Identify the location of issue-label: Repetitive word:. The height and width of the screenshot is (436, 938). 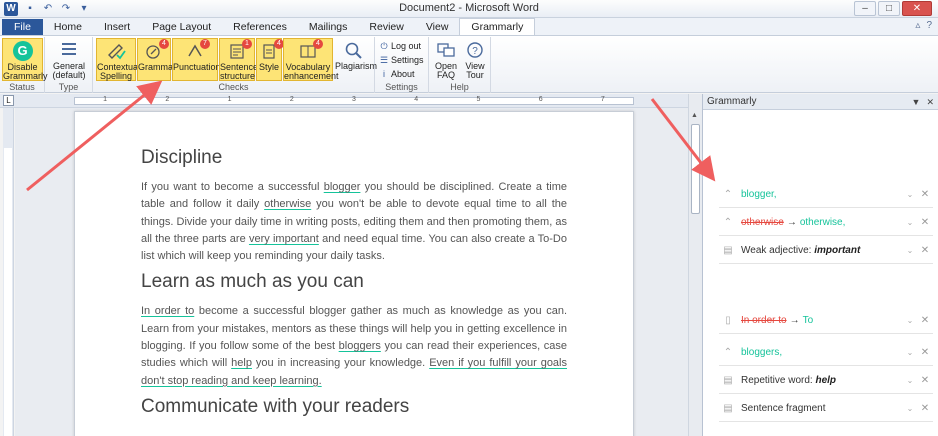
(778, 380).